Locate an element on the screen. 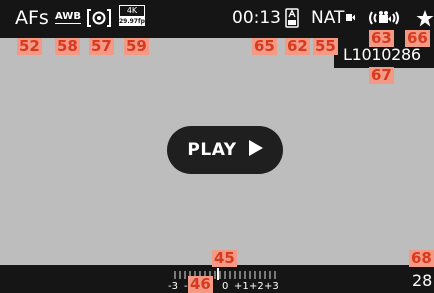 This screenshot has width=434, height=293. callout-68: 68 is located at coordinates (421, 258).